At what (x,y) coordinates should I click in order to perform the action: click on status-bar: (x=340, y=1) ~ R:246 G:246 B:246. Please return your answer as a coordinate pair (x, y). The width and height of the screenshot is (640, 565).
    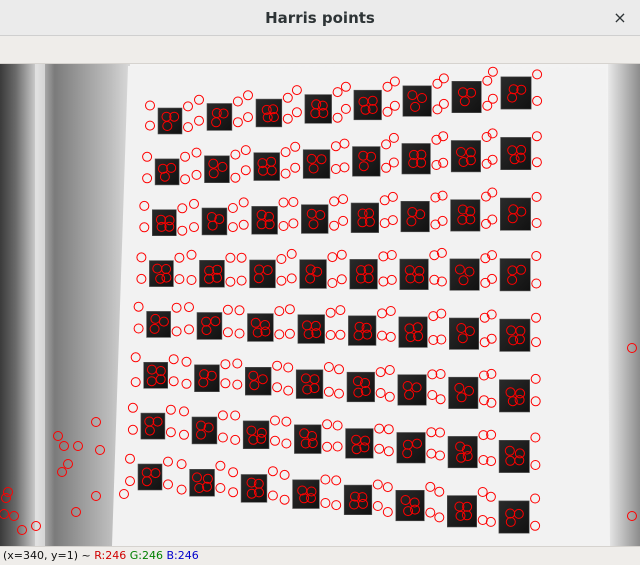
    Looking at the image, I should click on (320, 555).